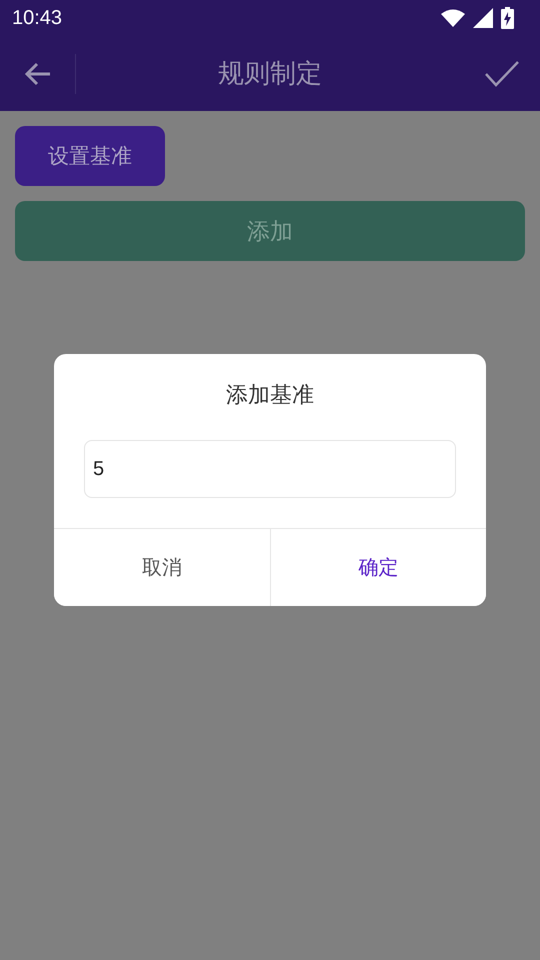 The width and height of the screenshot is (540, 960). I want to click on status-time: 10:43, so click(37, 18).